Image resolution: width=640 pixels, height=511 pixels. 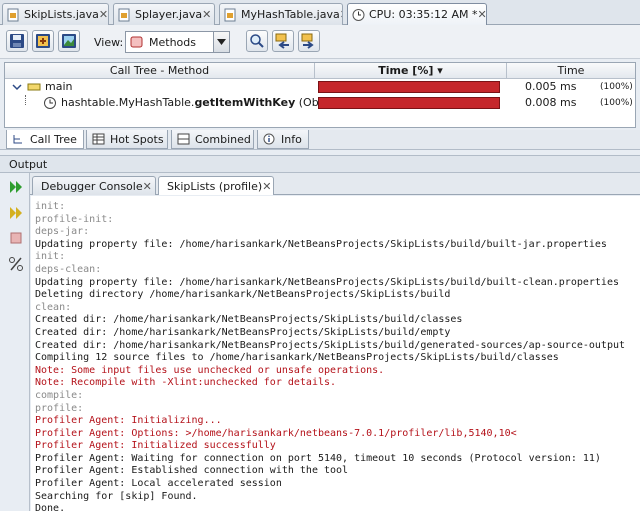 I want to click on search-icon, so click(x=257, y=41).